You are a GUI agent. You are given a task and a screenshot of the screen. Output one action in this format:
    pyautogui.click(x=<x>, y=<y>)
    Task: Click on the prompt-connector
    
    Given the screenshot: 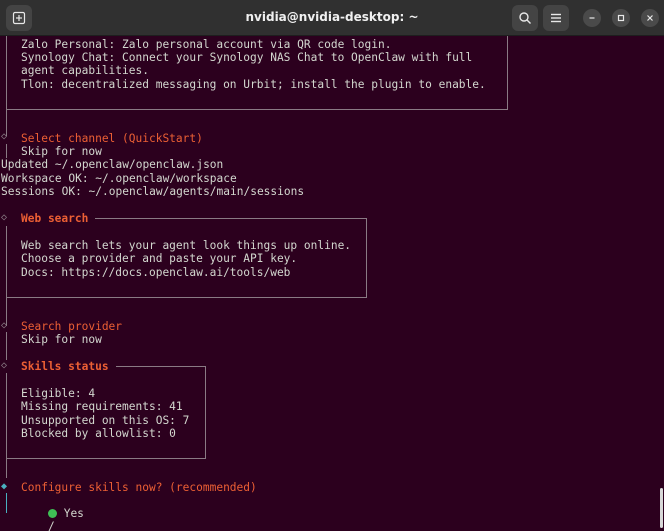 What is the action you would take?
    pyautogui.click(x=6, y=503)
    